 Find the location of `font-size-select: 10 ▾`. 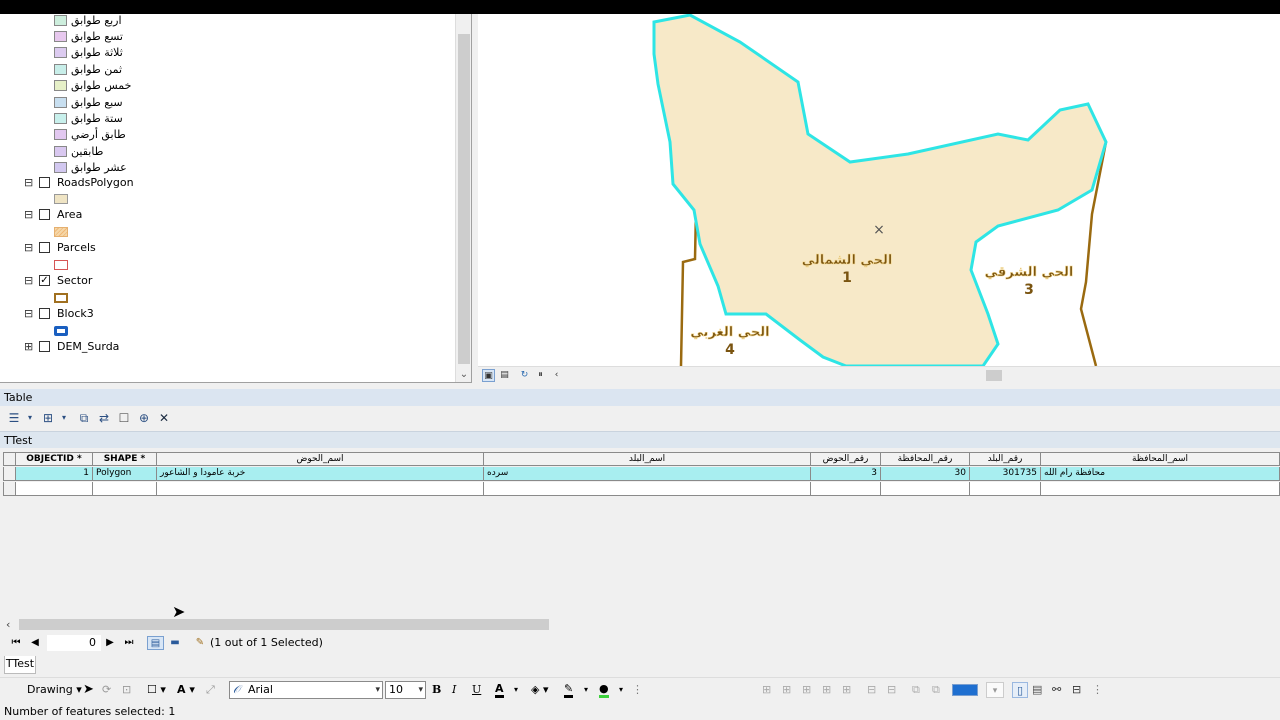

font-size-select: 10 ▾ is located at coordinates (405, 690).